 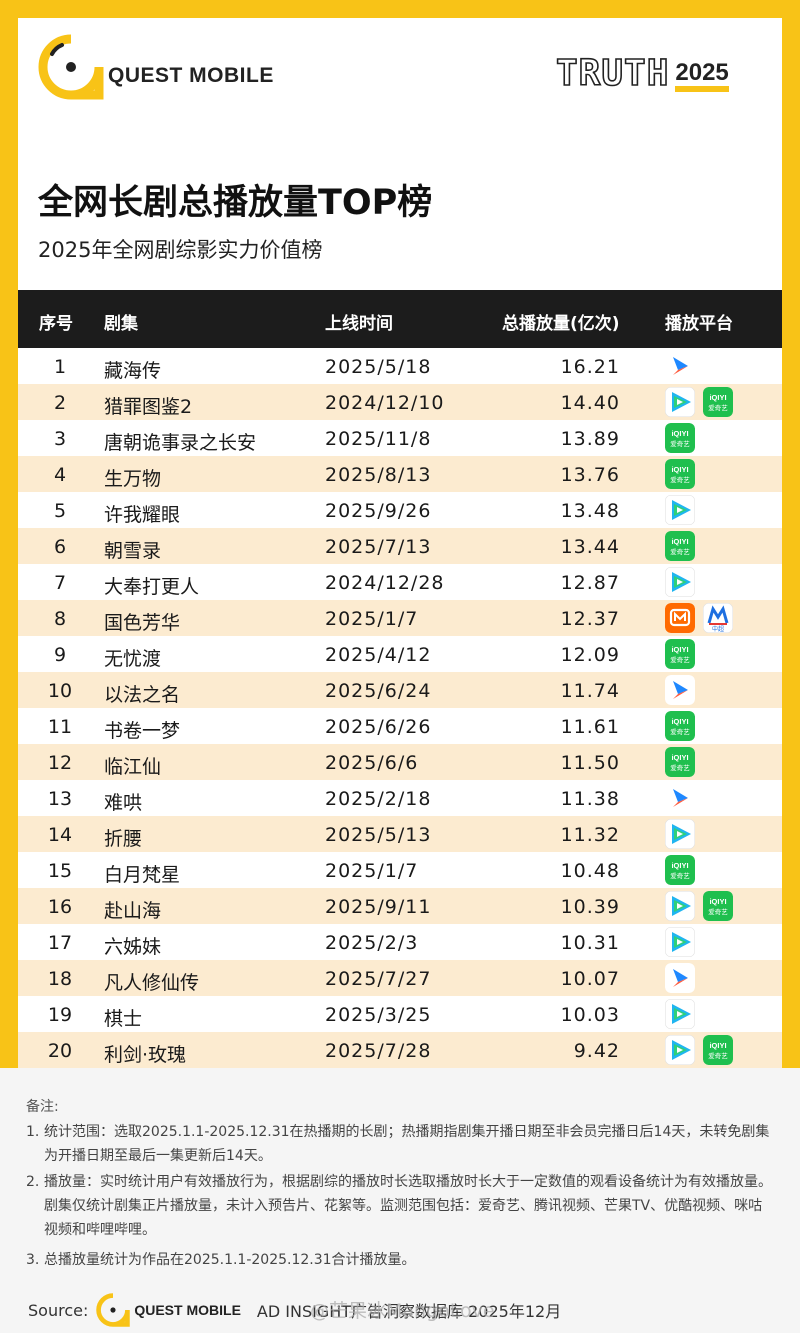 What do you see at coordinates (133, 767) in the screenshot?
I see `series-name-cell: 临江仙` at bounding box center [133, 767].